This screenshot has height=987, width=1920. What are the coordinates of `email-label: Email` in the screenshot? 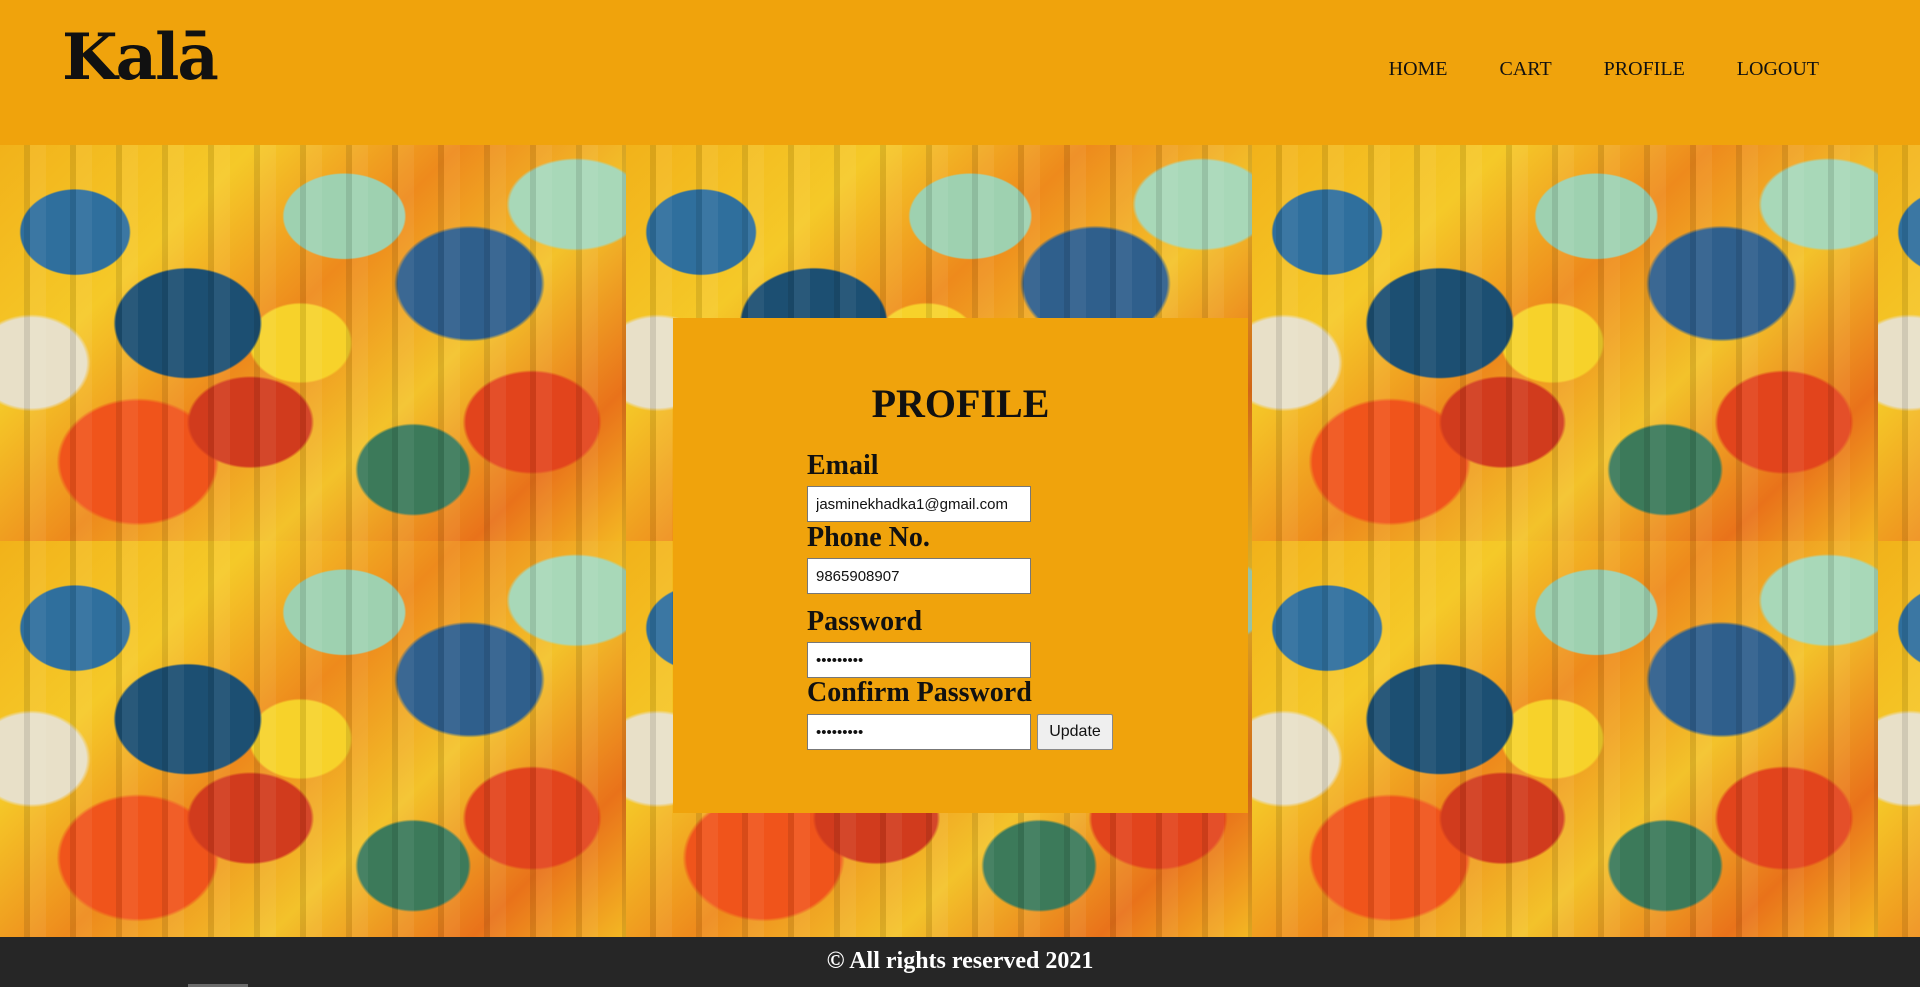 It's located at (843, 465).